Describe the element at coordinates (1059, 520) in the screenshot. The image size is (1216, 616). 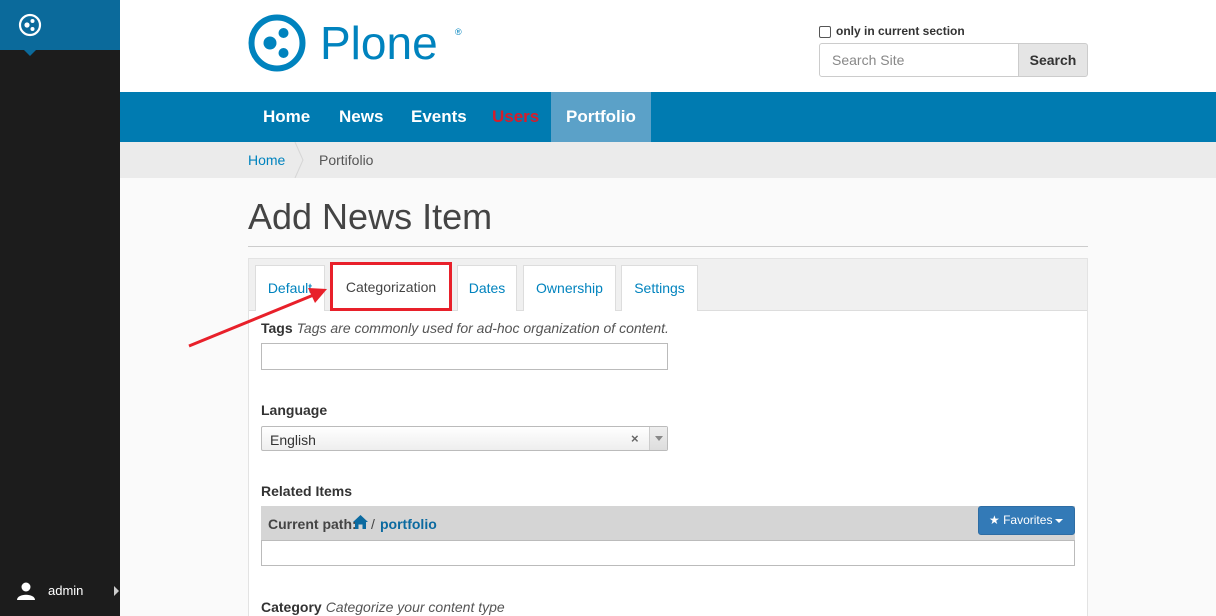
I see `caret-down-icon` at that location.